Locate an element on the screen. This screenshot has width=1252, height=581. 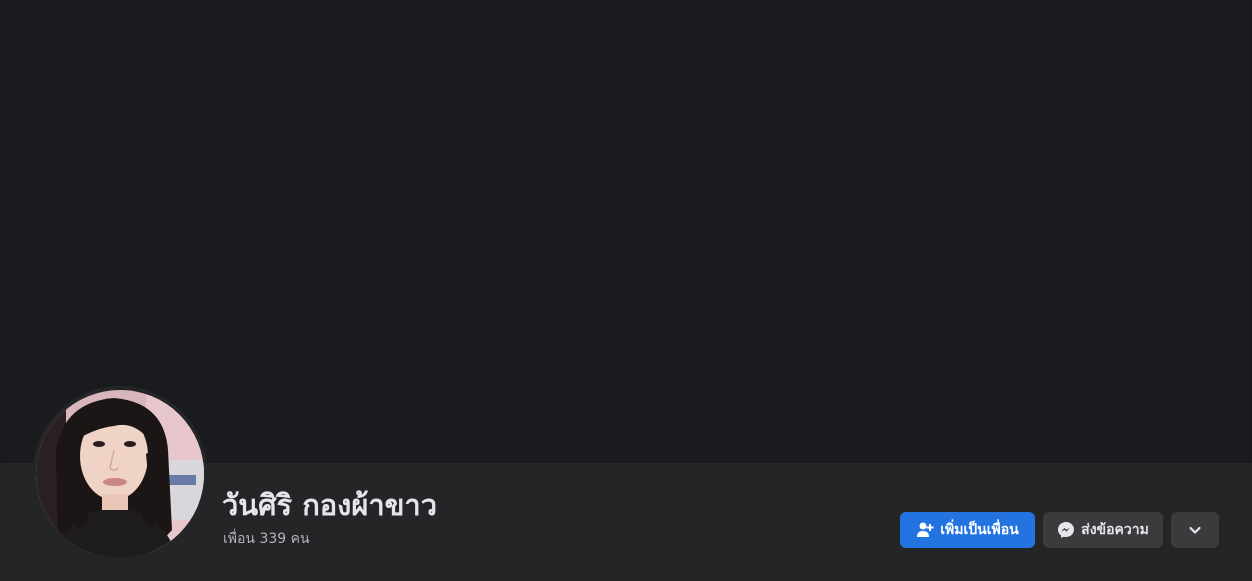
friends-count: เพื่อน 339 คน is located at coordinates (266, 539).